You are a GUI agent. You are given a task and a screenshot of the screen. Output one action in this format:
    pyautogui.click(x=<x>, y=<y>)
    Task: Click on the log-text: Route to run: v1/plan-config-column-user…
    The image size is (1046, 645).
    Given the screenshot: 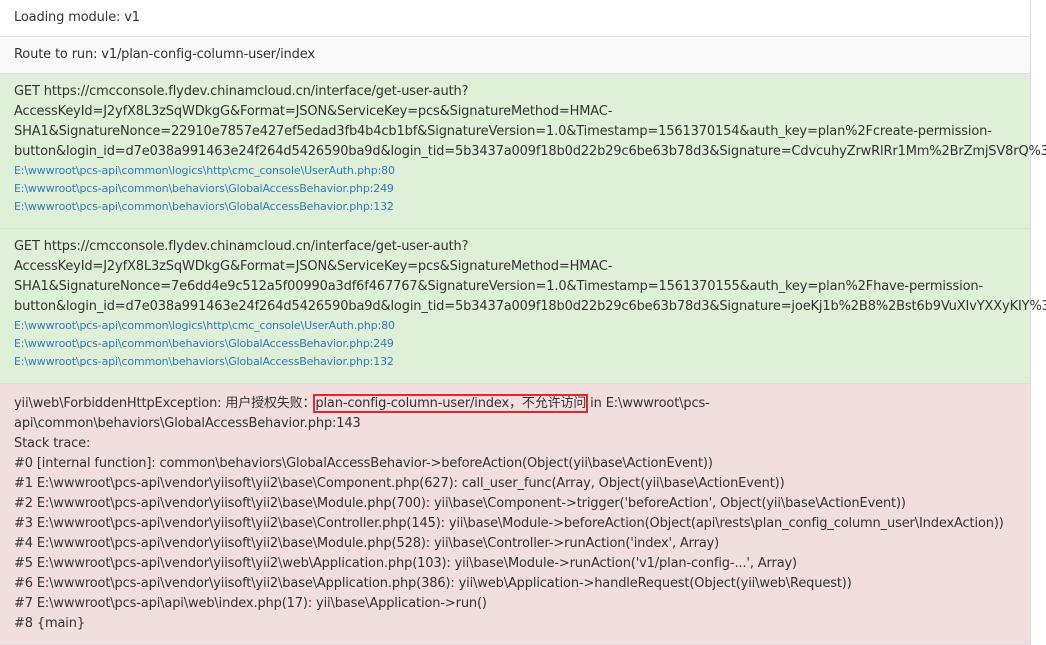 What is the action you would take?
    pyautogui.click(x=164, y=54)
    